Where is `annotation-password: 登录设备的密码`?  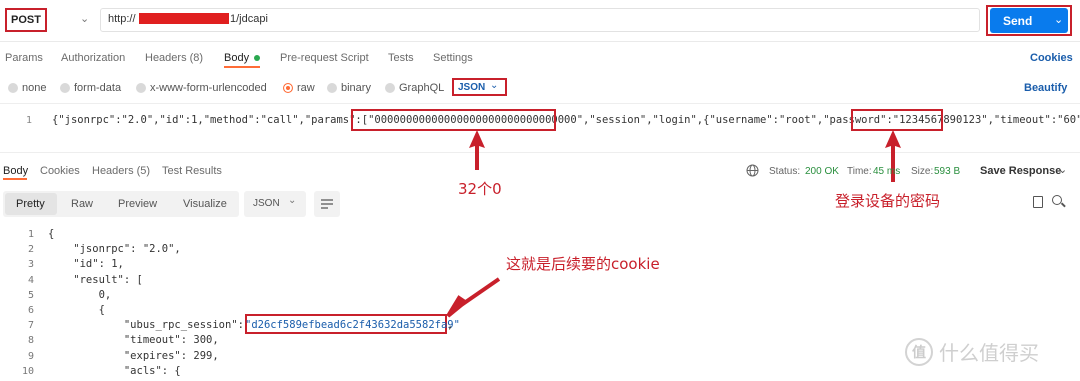
annotation-password: 登录设备的密码 is located at coordinates (888, 201).